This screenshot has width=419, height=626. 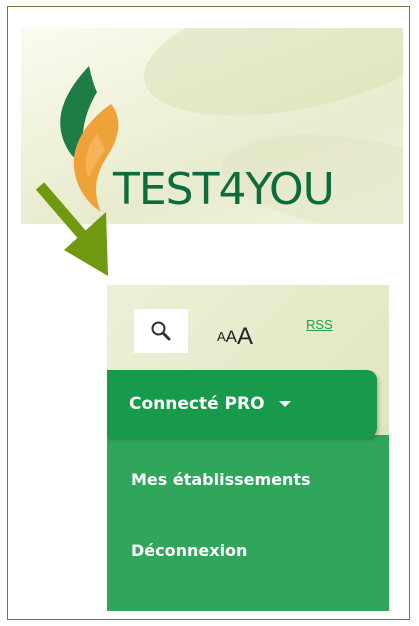 I want to click on menu-item-mes-etablissements: Mes établissements, so click(x=221, y=479).